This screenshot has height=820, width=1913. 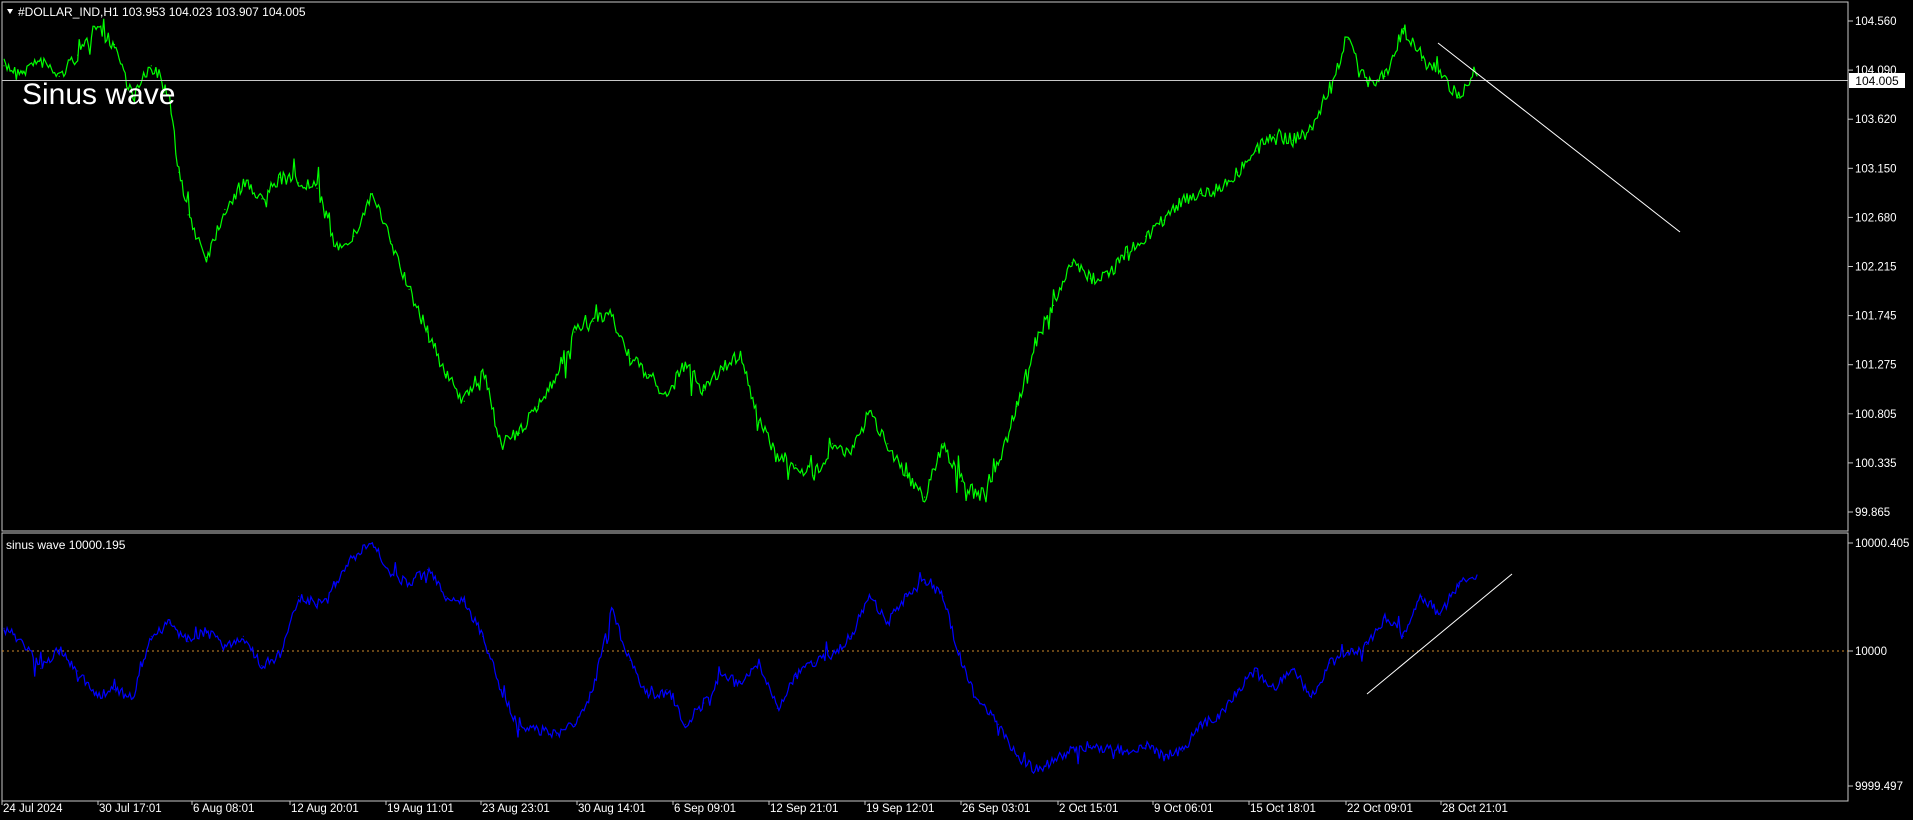 What do you see at coordinates (66, 545) in the screenshot?
I see `indicator-header: sinus wave 10000.195` at bounding box center [66, 545].